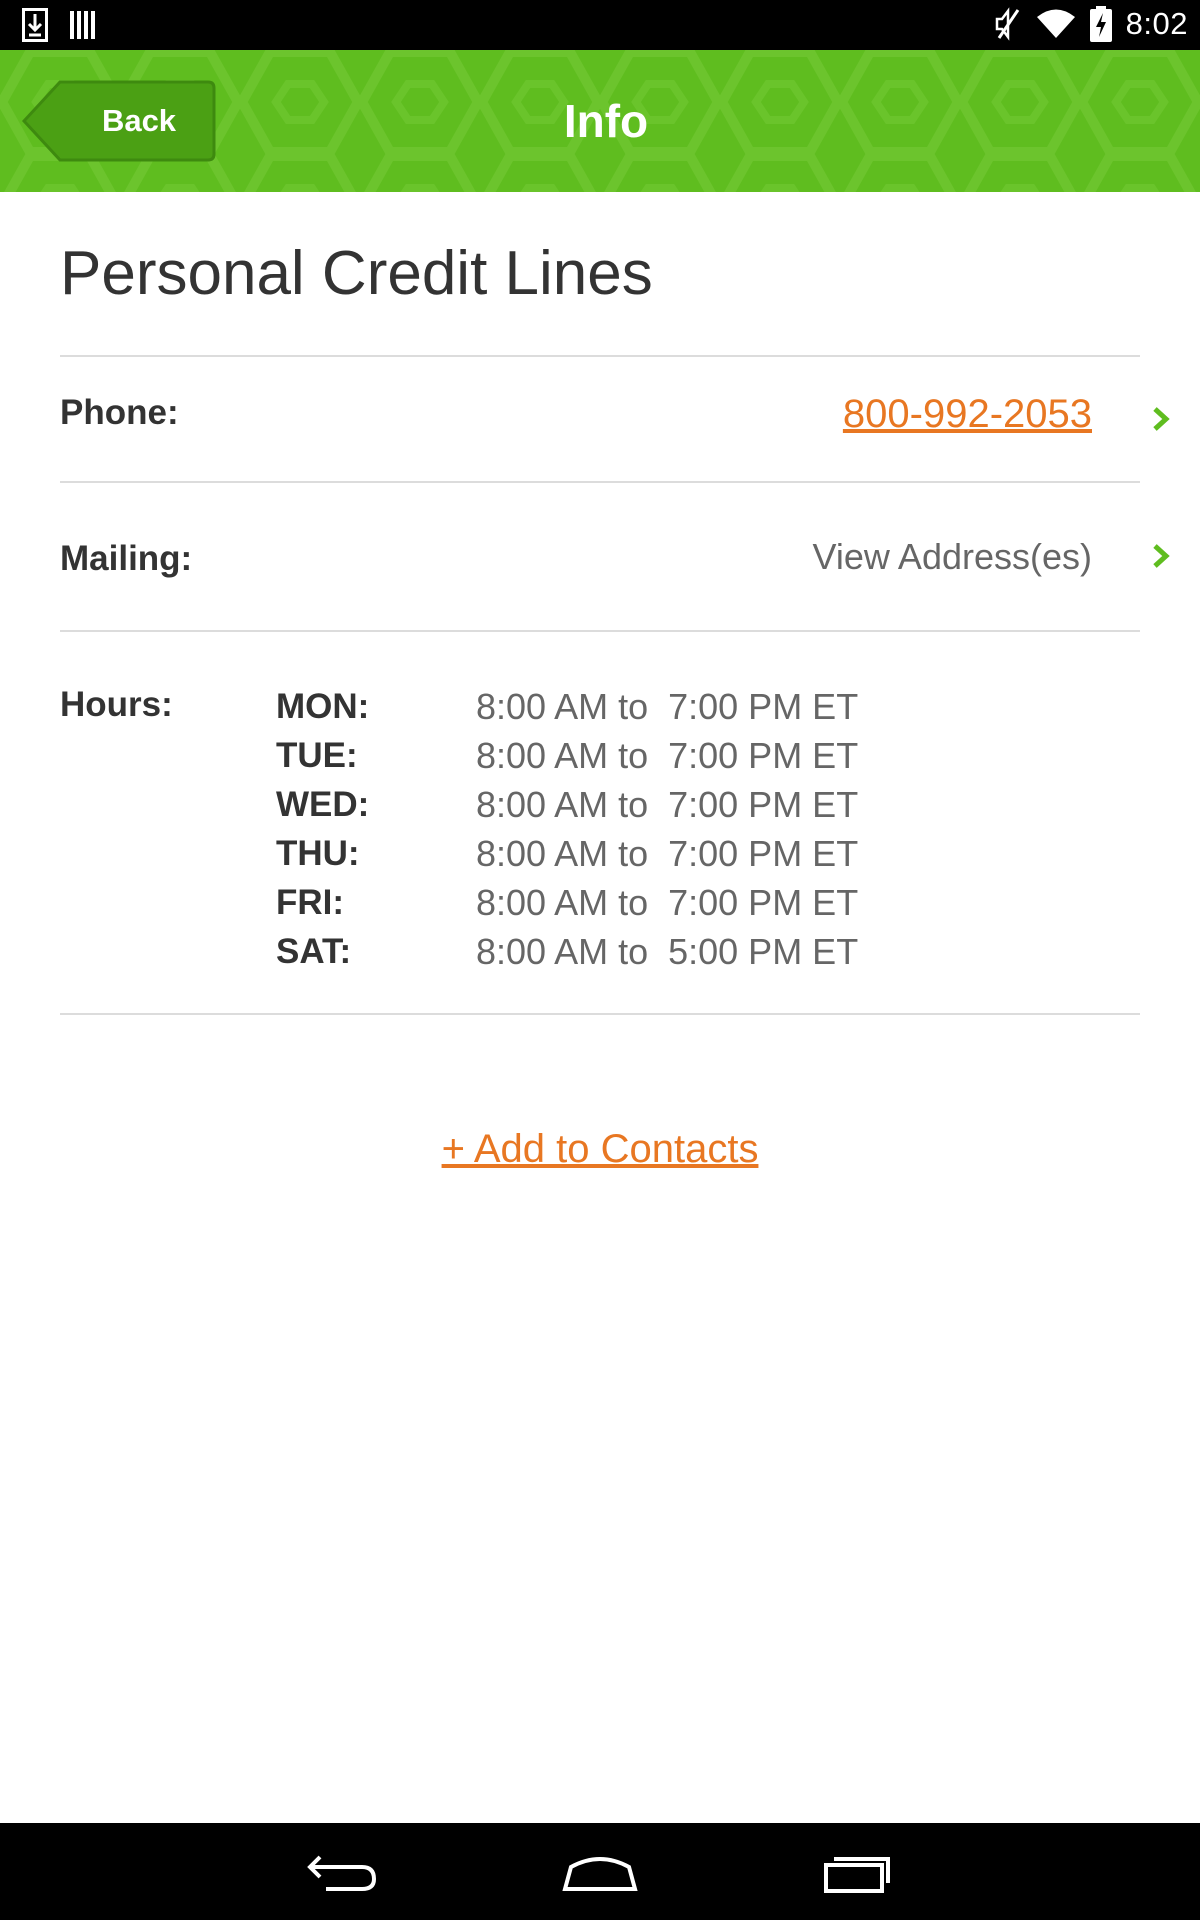 Image resolution: width=1200 pixels, height=1920 pixels. What do you see at coordinates (310, 902) in the screenshot?
I see `day-label: FRI:` at bounding box center [310, 902].